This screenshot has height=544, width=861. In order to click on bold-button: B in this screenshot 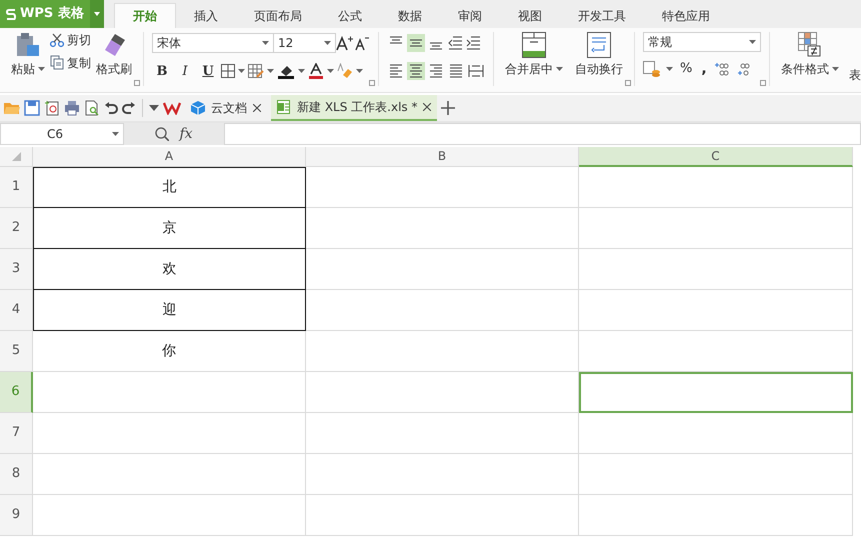, I will do `click(162, 71)`.